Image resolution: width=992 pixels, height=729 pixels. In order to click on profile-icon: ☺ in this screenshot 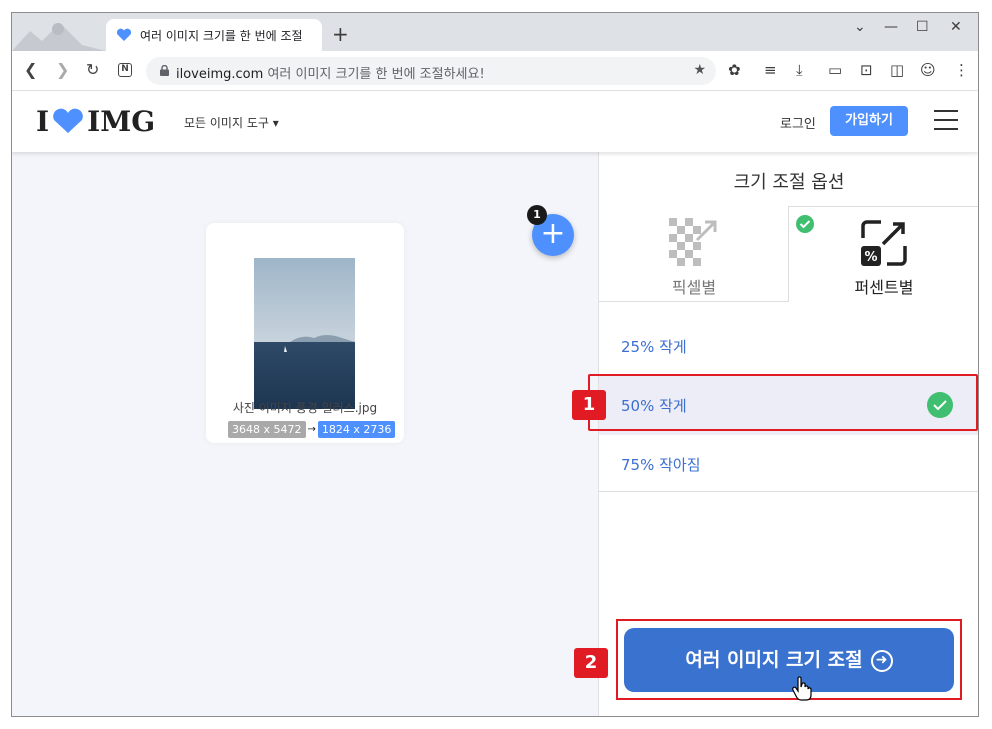, I will do `click(928, 70)`.